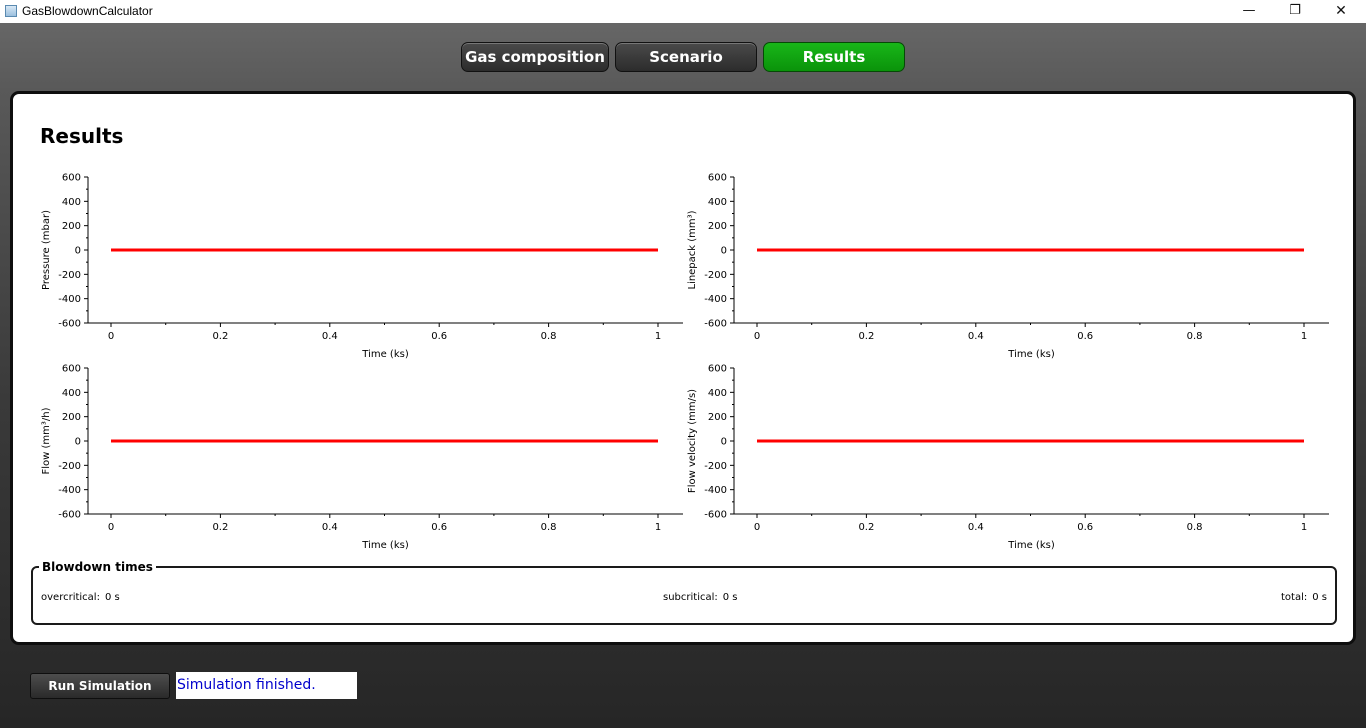 This screenshot has width=1366, height=728. I want to click on total-field: total: 0 s, so click(1304, 597).